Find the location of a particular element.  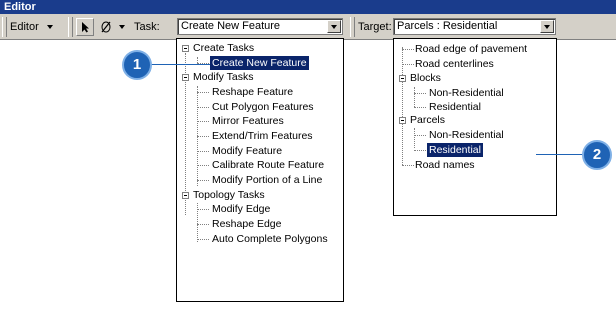

edit-tool-button is located at coordinates (85, 27).